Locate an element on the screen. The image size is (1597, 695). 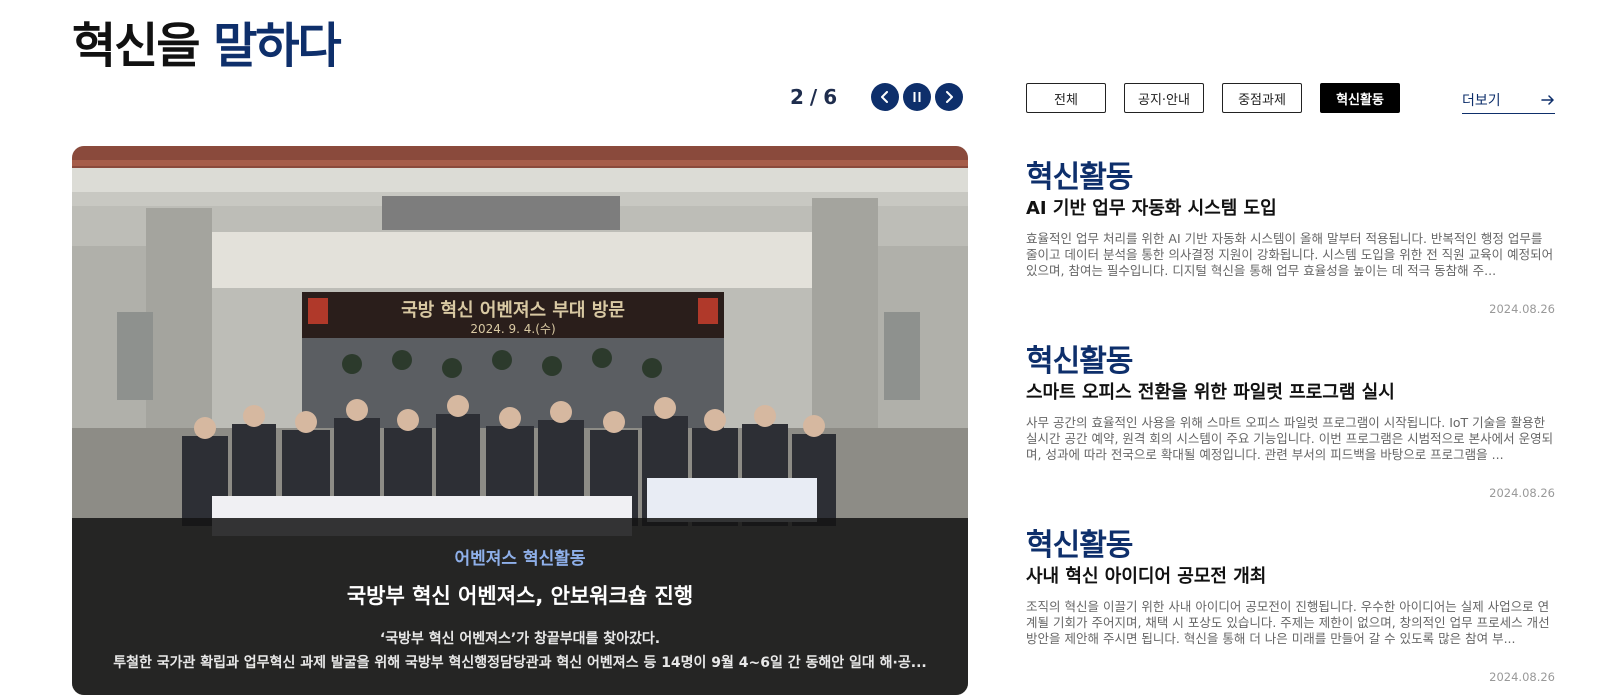
prev-slide-button is located at coordinates (885, 97).